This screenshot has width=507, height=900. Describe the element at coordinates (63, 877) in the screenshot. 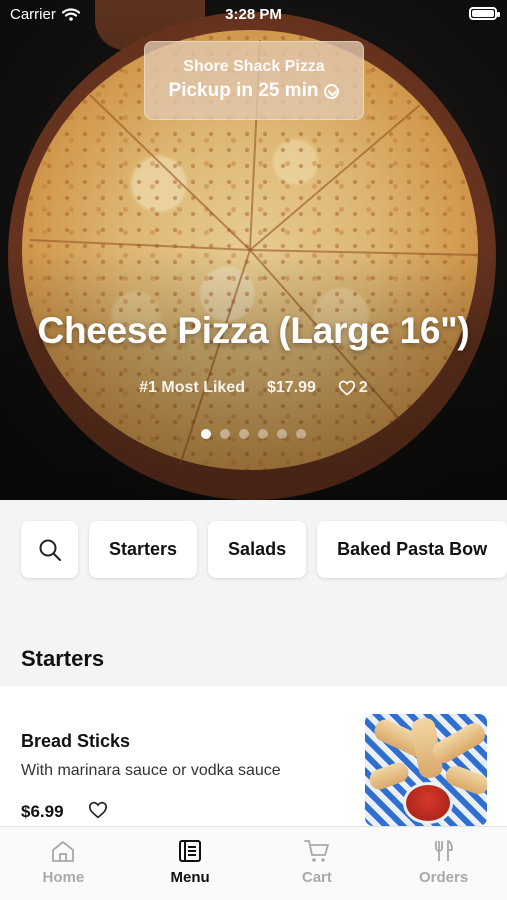

I see `tab-label: Home` at that location.